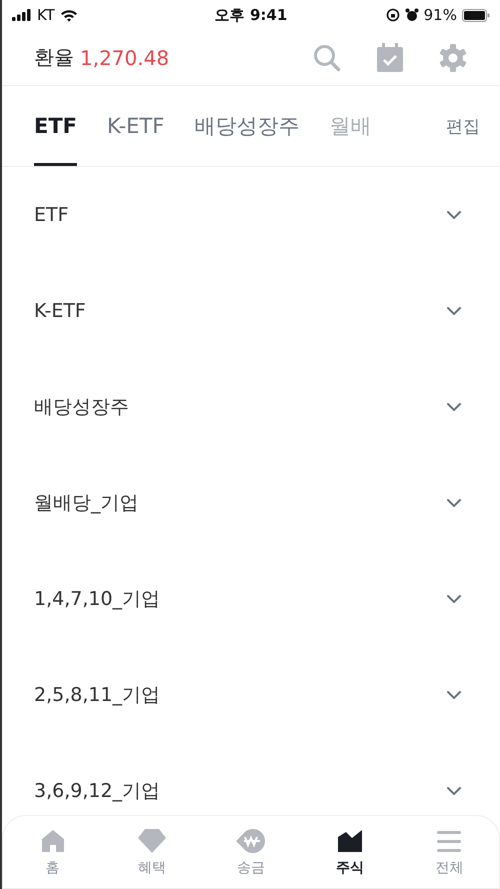 This screenshot has width=500, height=889. Describe the element at coordinates (247, 126) in the screenshot. I see `category-tab: 배당성장주` at that location.